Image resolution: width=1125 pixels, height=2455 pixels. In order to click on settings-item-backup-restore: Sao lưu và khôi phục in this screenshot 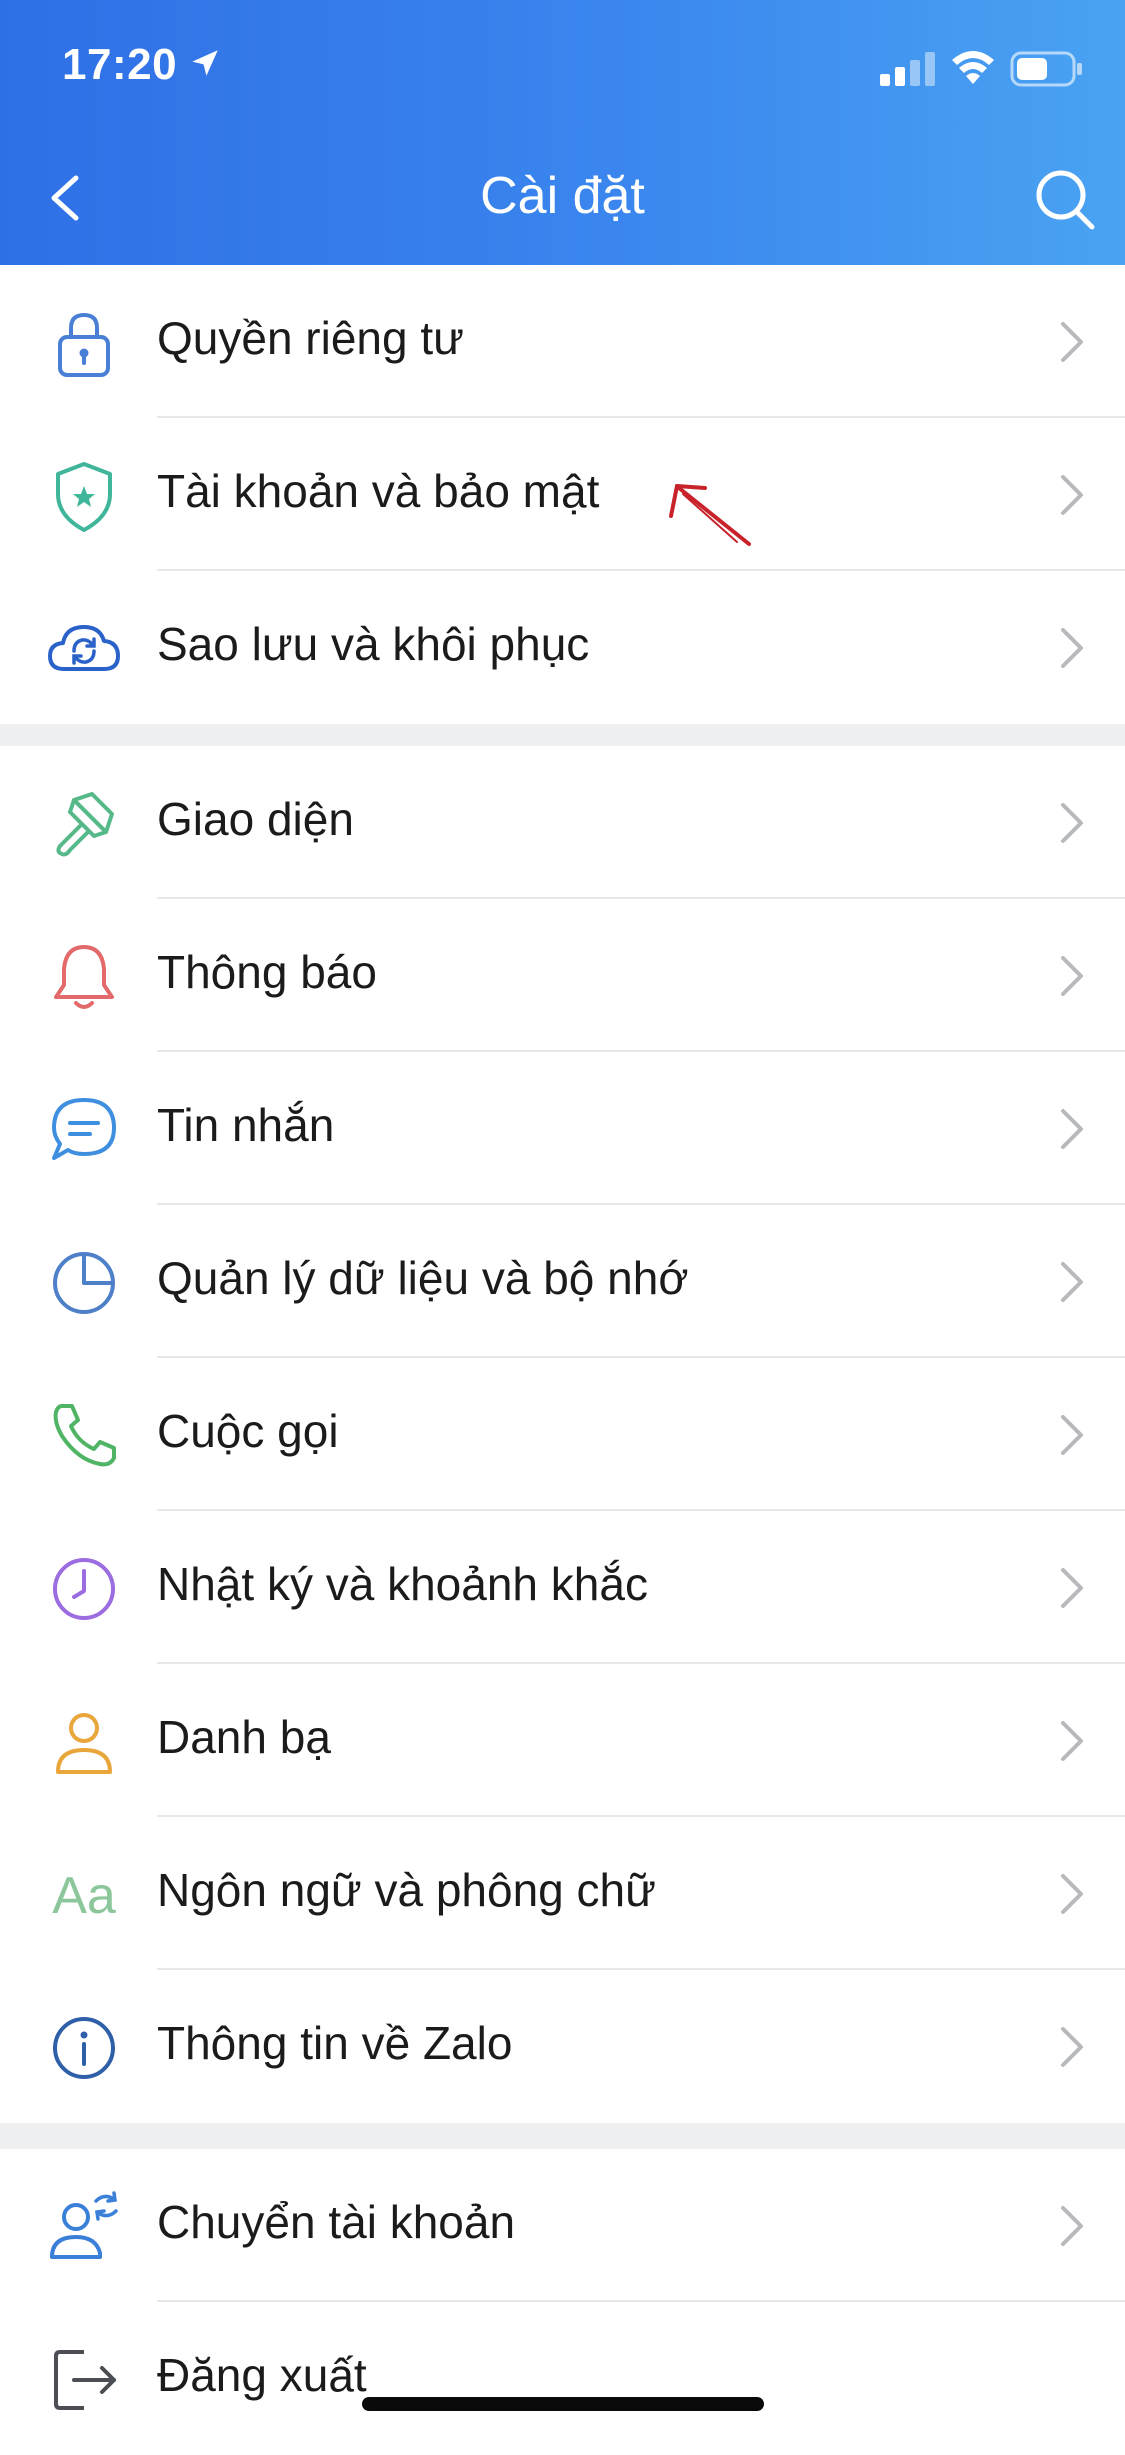, I will do `click(562, 647)`.